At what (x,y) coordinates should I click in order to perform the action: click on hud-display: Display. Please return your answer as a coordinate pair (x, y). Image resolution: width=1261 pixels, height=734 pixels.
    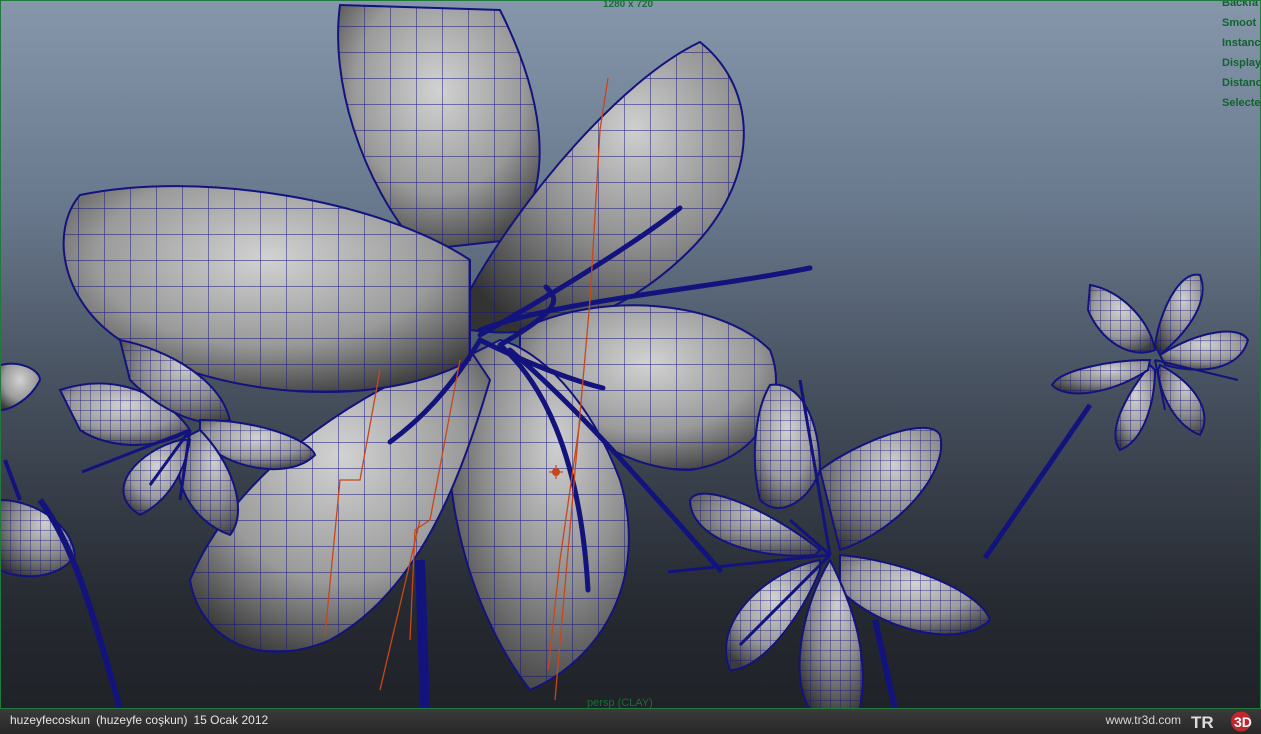
    Looking at the image, I should click on (1241, 63).